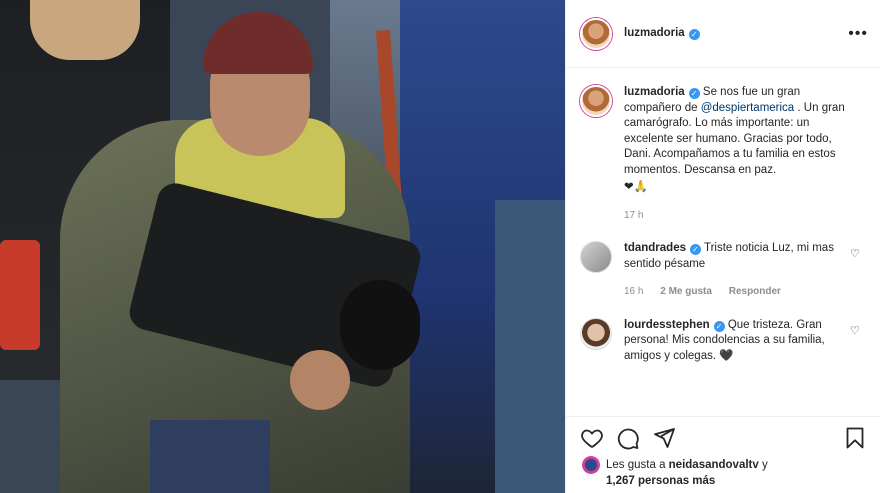 This screenshot has height=493, width=880. What do you see at coordinates (210, 456) in the screenshot?
I see `photo-pants` at bounding box center [210, 456].